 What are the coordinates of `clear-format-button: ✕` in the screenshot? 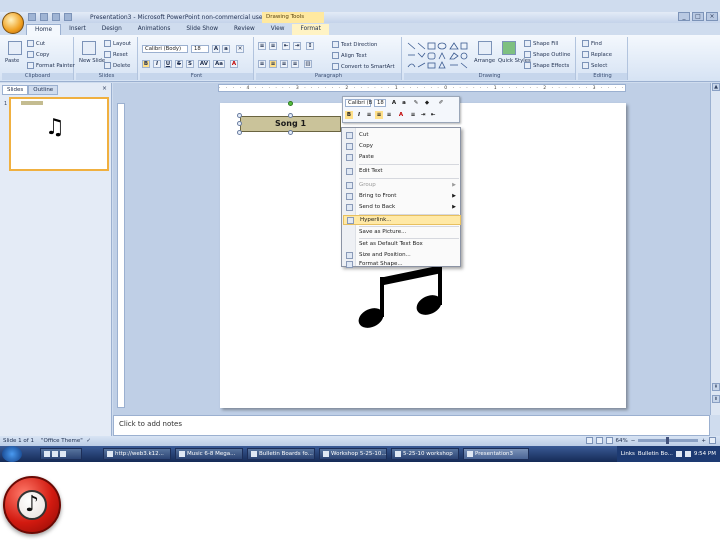 It's located at (240, 49).